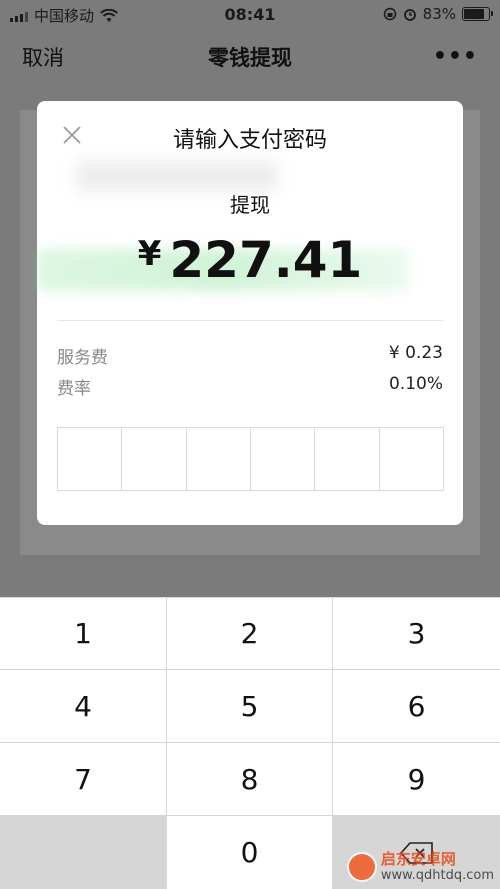 The height and width of the screenshot is (889, 500). What do you see at coordinates (416, 706) in the screenshot?
I see `key-6: 6` at bounding box center [416, 706].